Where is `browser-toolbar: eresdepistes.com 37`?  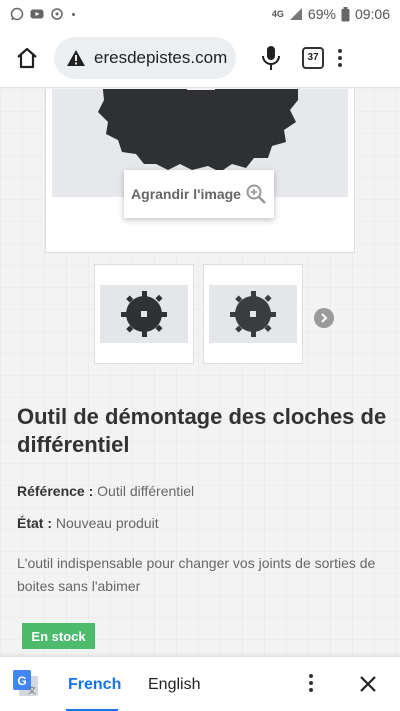
browser-toolbar: eresdepistes.com 37 is located at coordinates (200, 58).